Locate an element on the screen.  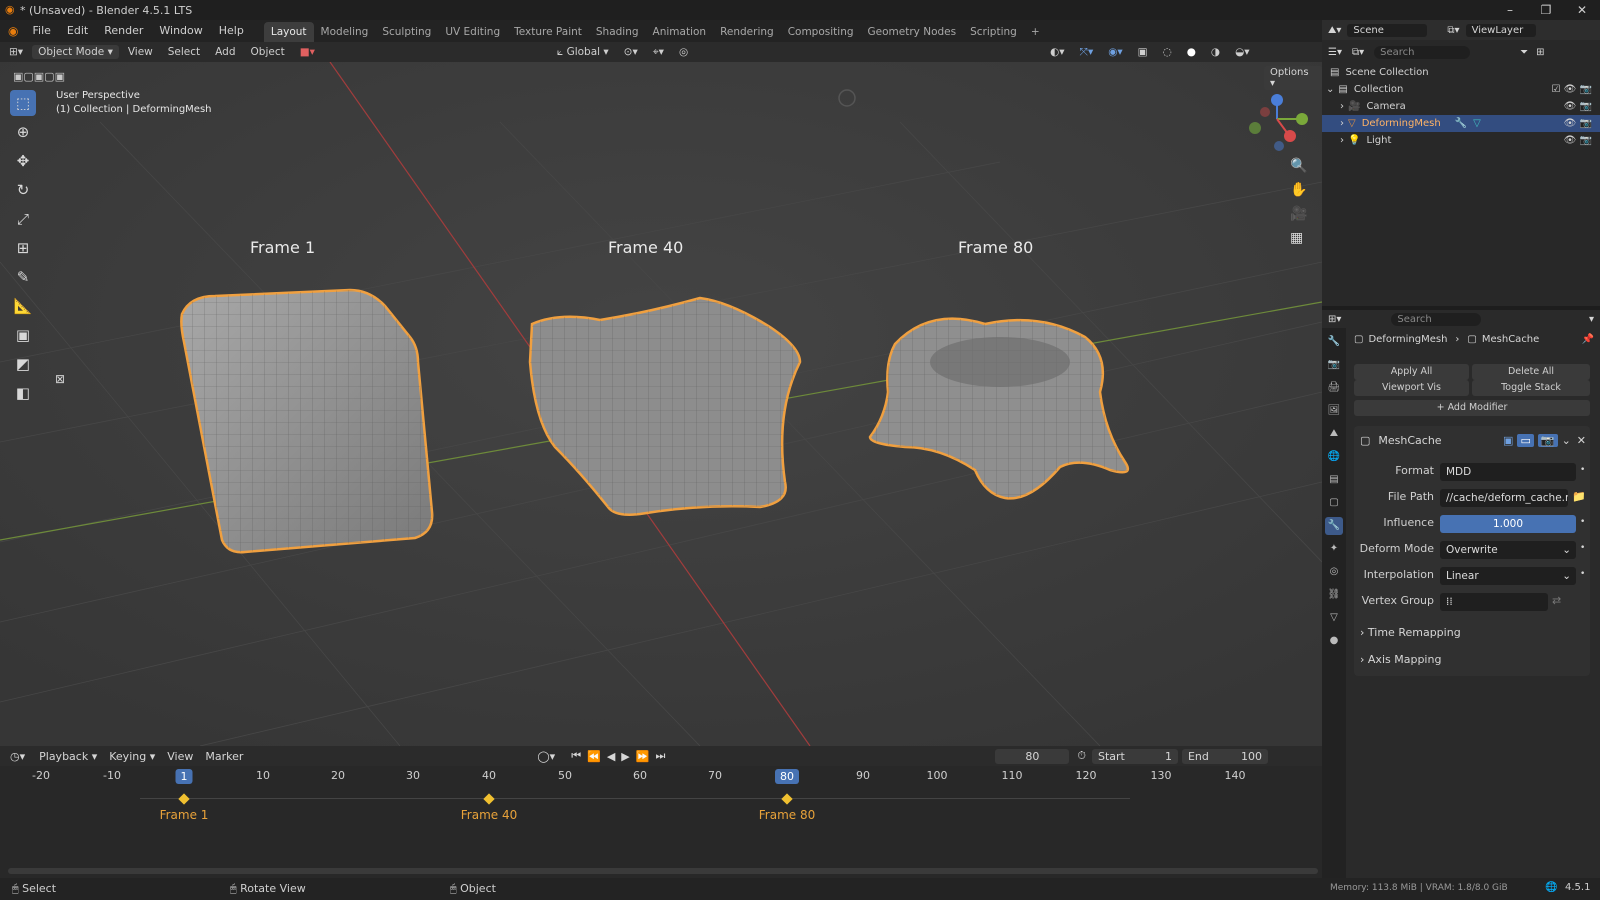
options-button: Options ▾ is located at coordinates (1293, 78).